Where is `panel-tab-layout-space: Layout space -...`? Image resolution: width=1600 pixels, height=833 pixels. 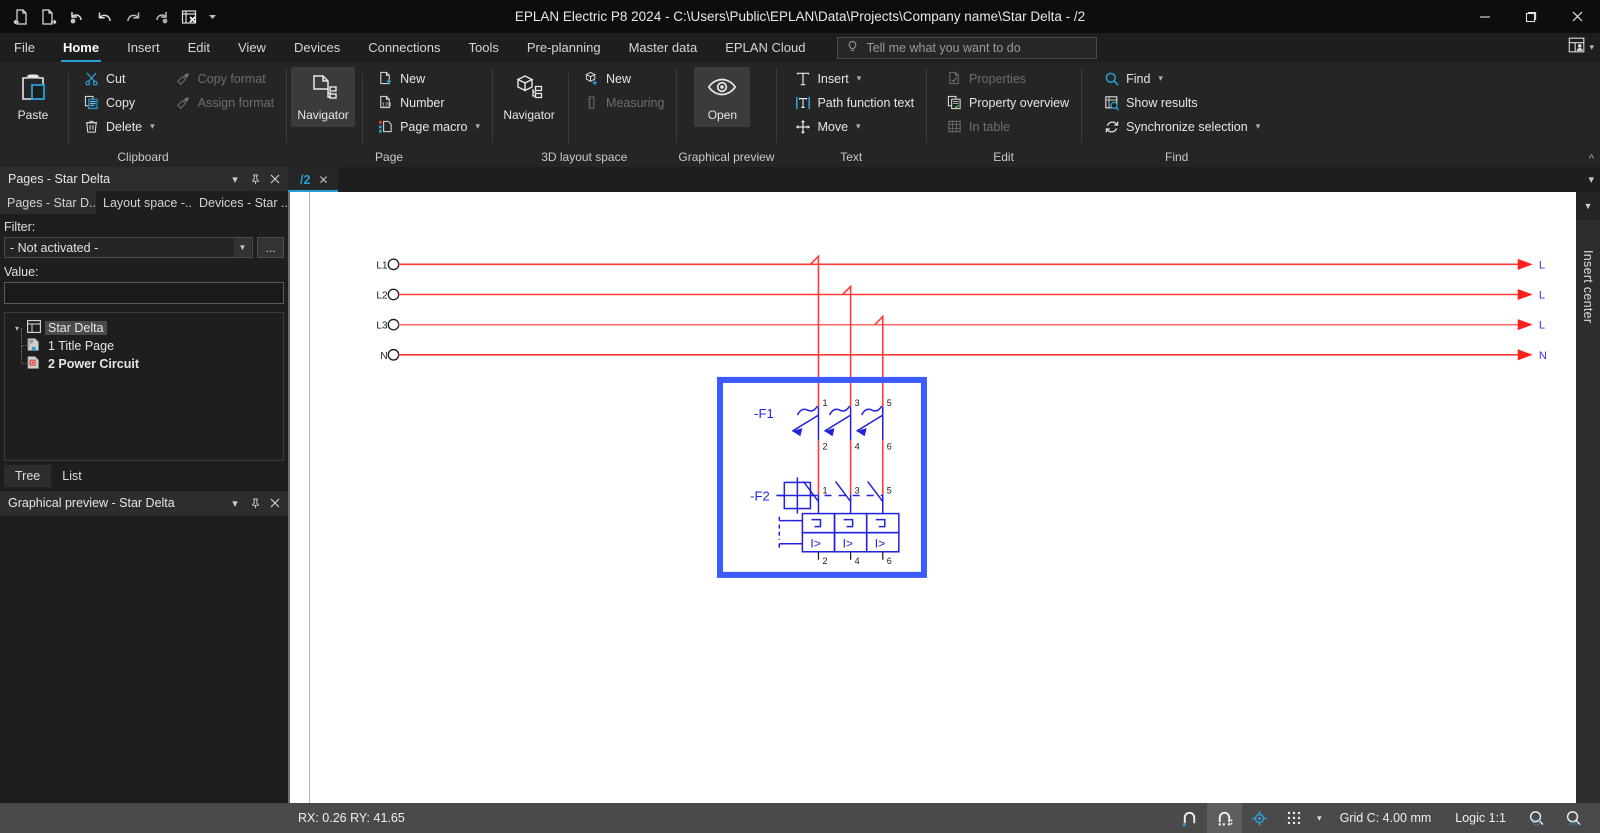
panel-tab-layout-space: Layout space -... is located at coordinates (144, 202).